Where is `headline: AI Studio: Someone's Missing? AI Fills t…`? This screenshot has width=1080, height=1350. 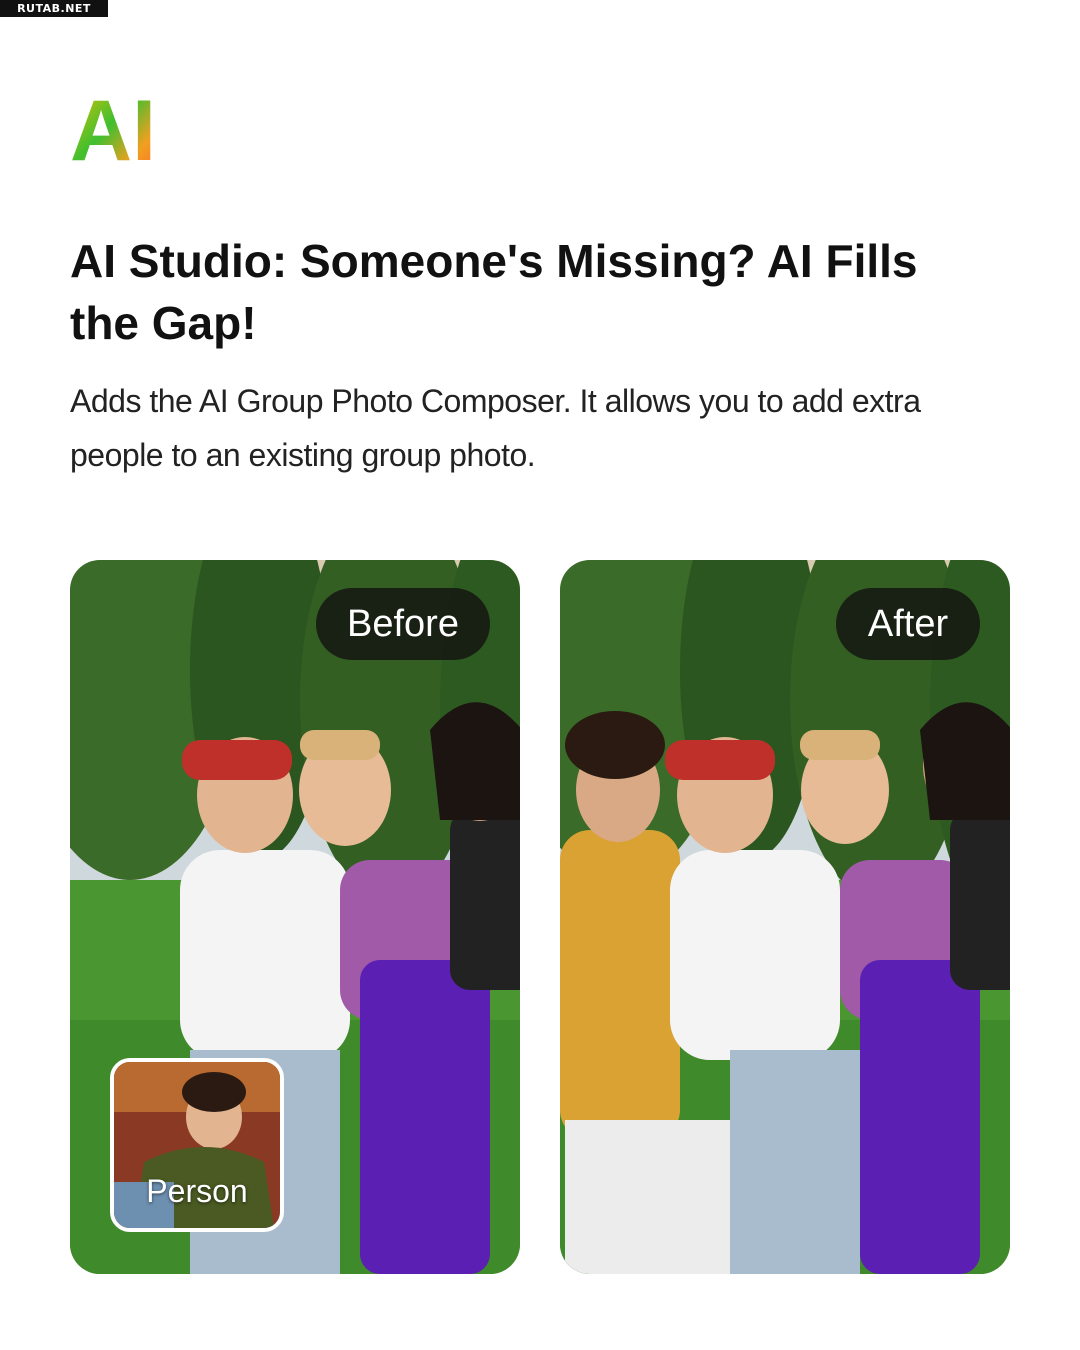 headline: AI Studio: Someone's Missing? AI Fills t… is located at coordinates (494, 292).